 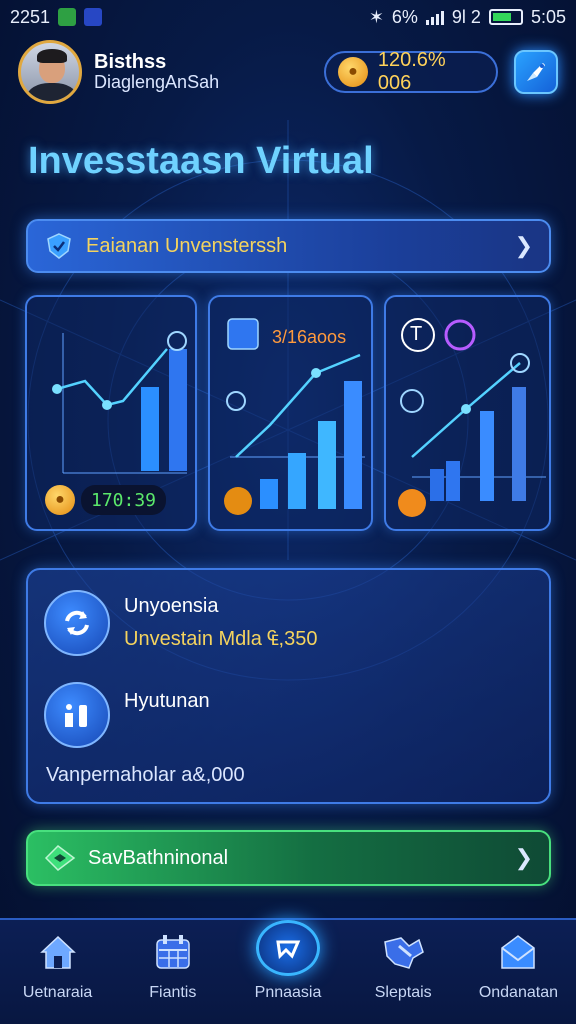 What do you see at coordinates (288, 72) in the screenshot?
I see `header: Bisthss DiaglengAnSah ● 120.6% 006` at bounding box center [288, 72].